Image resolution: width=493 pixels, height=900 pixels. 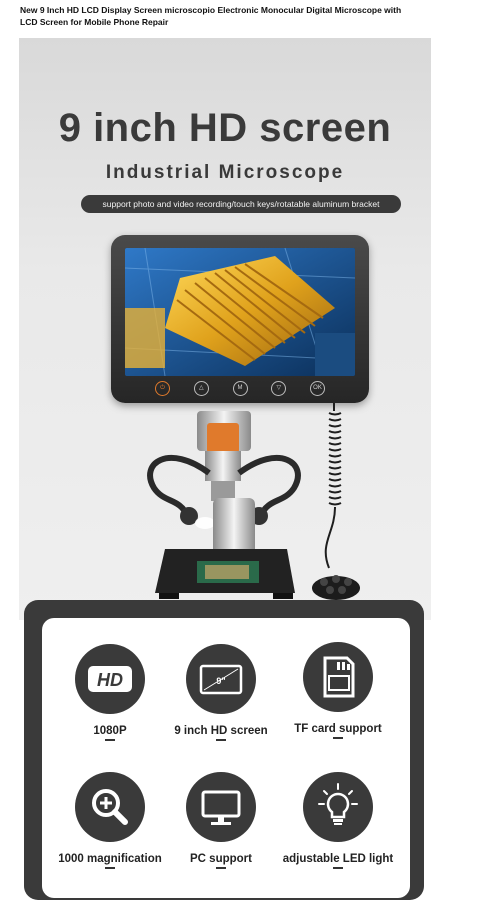 I want to click on feature-label: 1000 magnification, so click(x=110, y=859).